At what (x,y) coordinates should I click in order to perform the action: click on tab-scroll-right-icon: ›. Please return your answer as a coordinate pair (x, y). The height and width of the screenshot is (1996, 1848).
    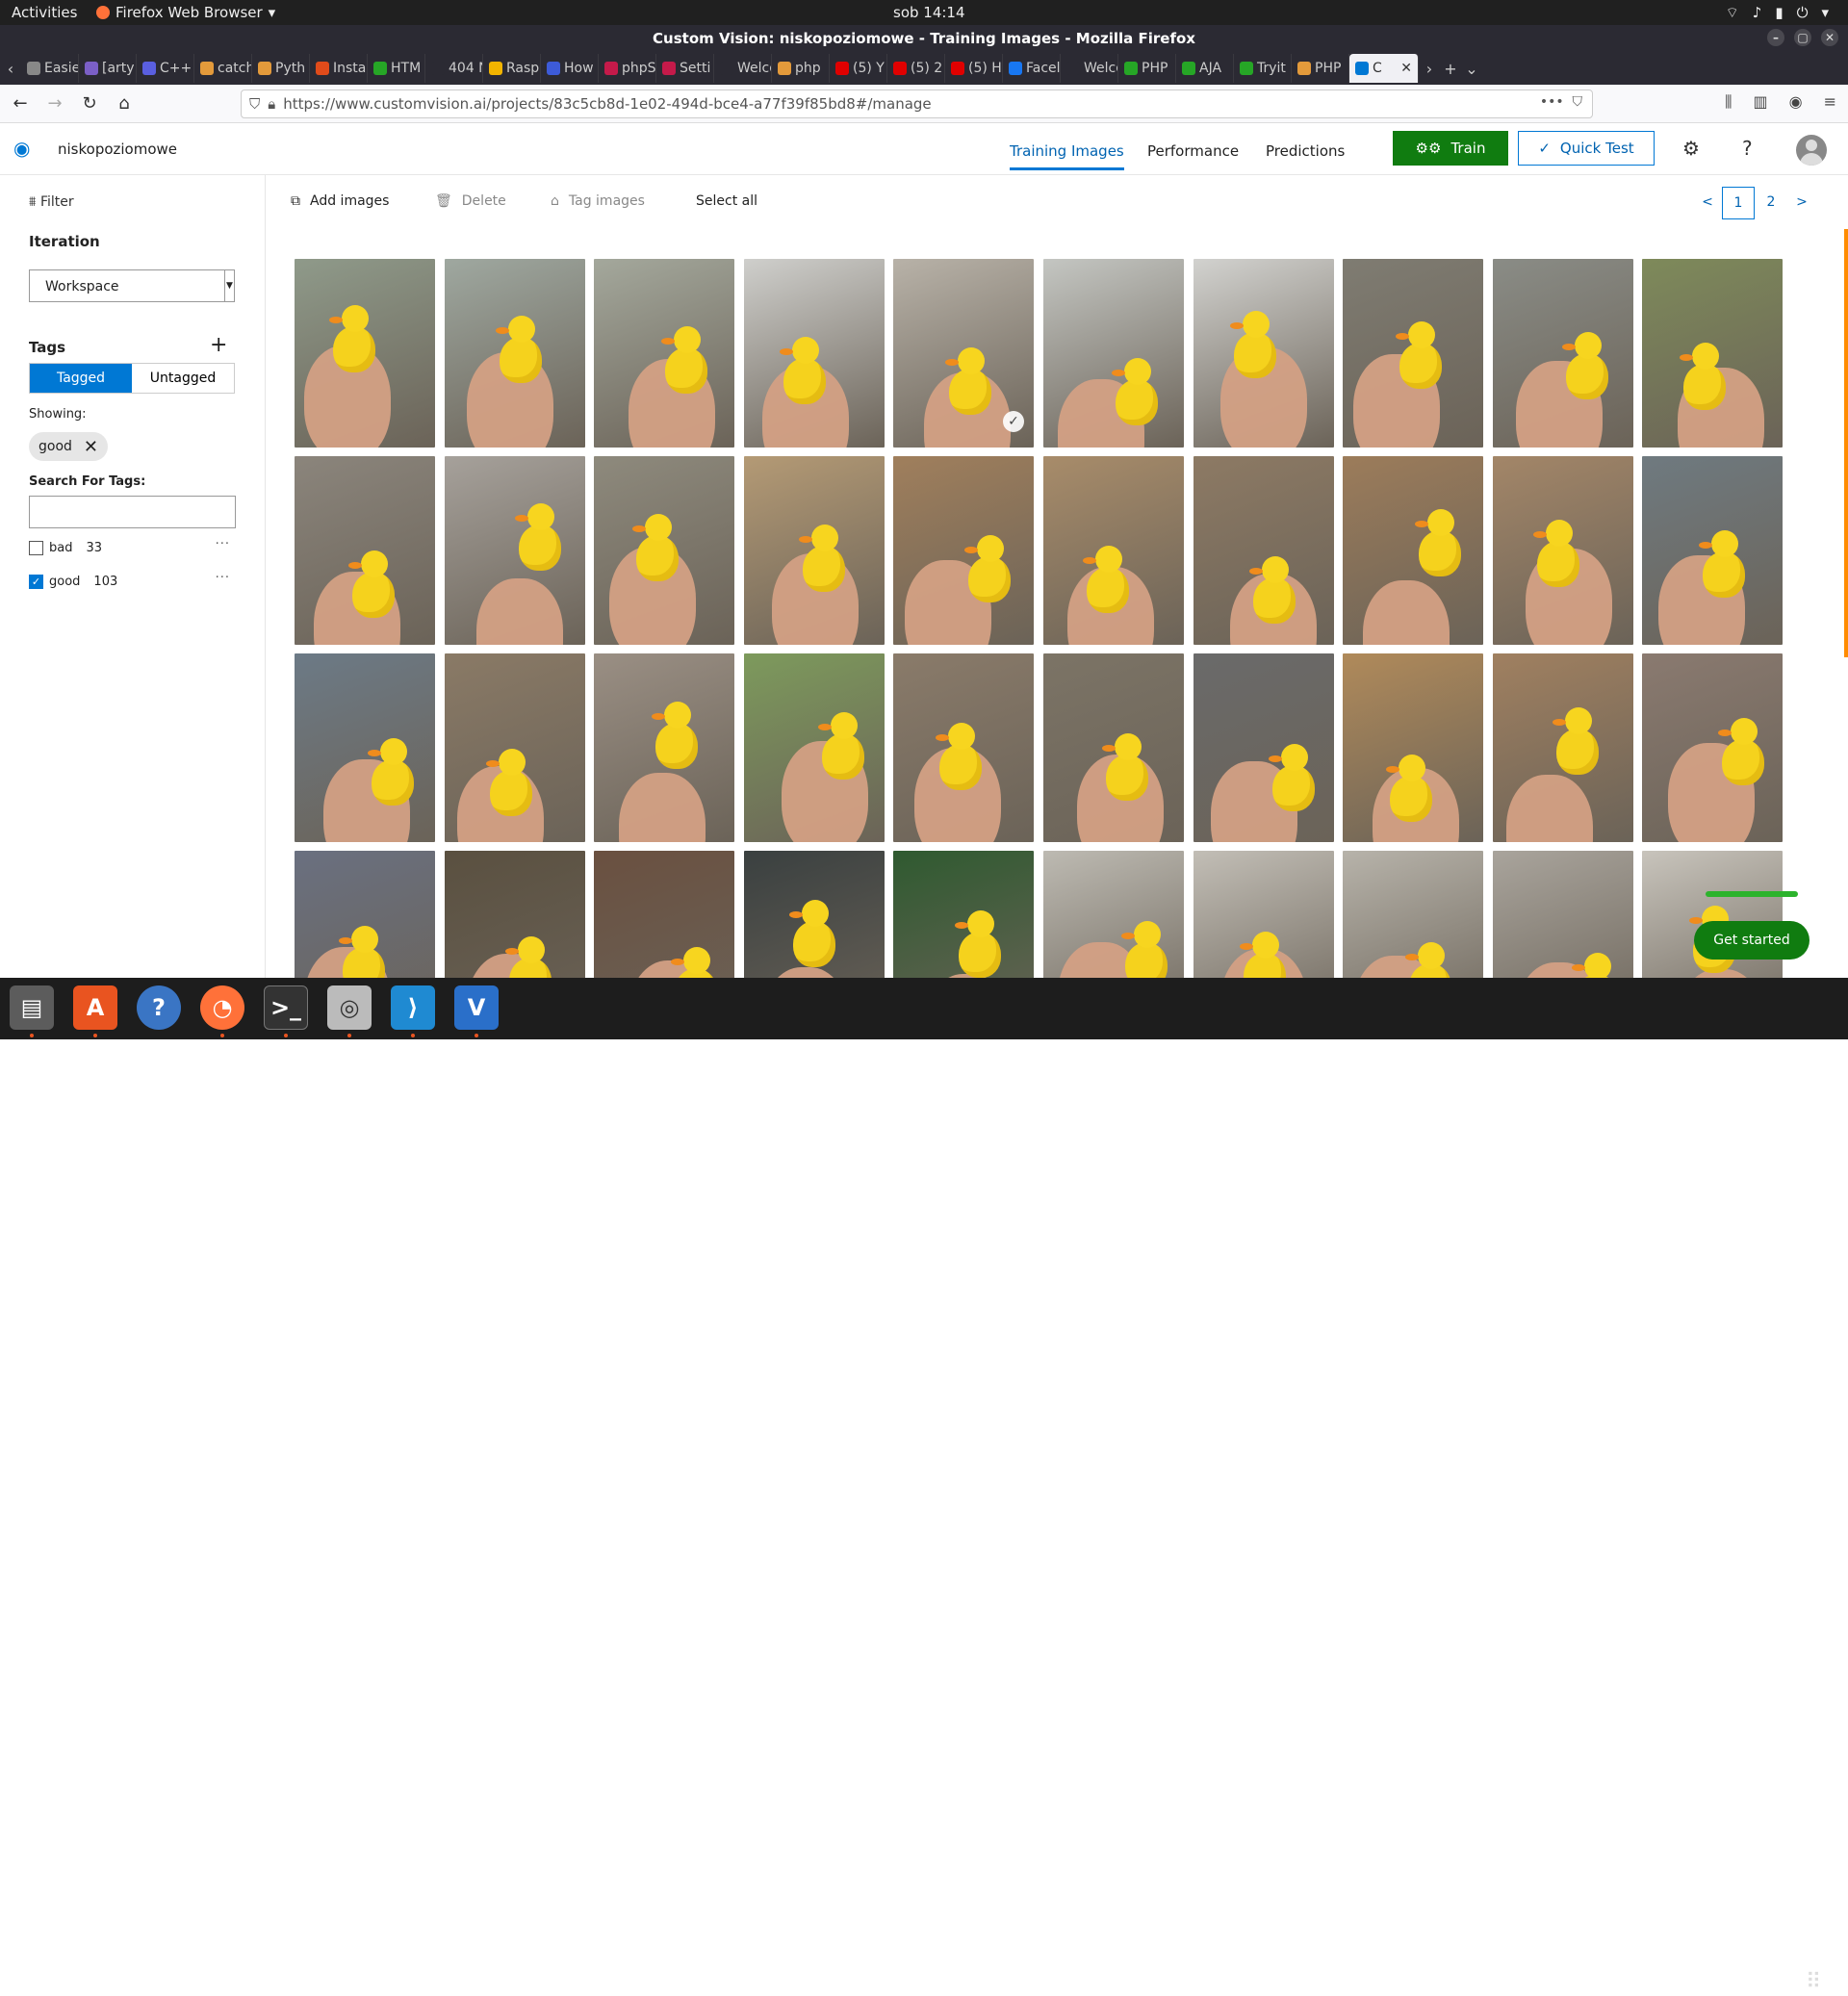
    Looking at the image, I should click on (1429, 69).